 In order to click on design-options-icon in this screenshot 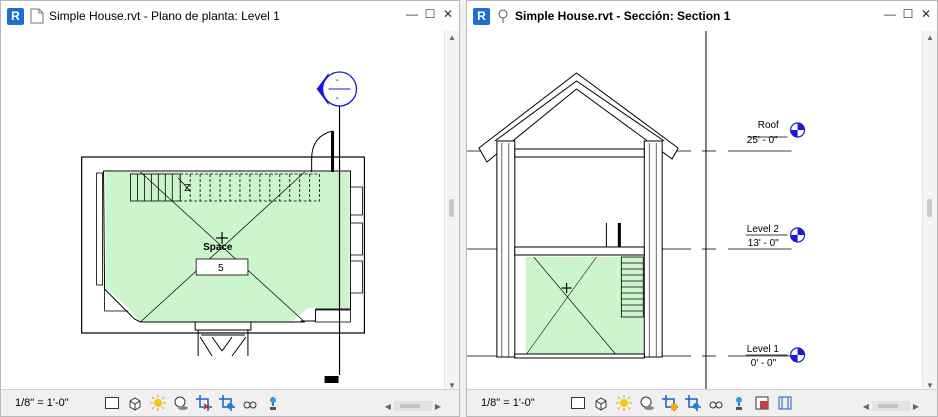, I will do `click(785, 403)`.